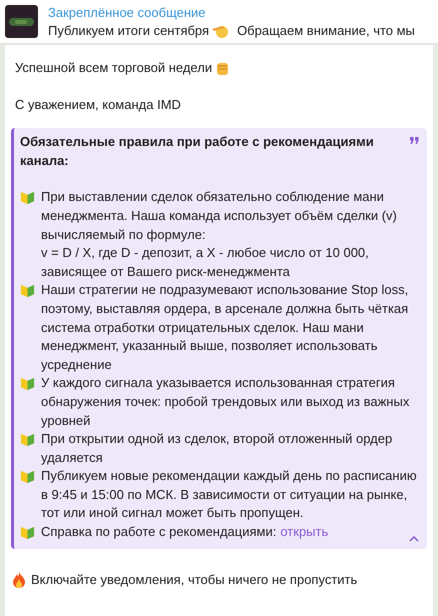 The image size is (438, 616). I want to click on pinned-preview-continued: Обращаем внимание, что мы, so click(326, 31).